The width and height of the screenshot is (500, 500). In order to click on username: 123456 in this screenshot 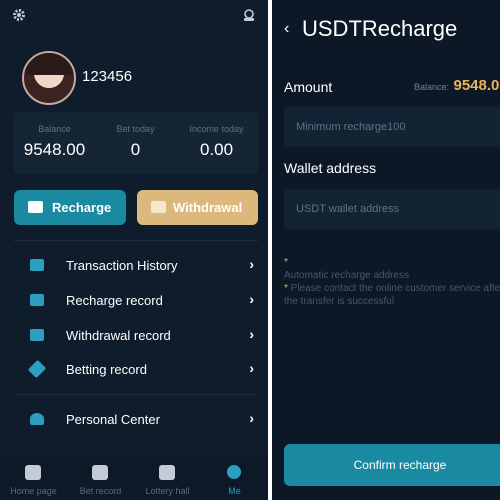, I will do `click(107, 76)`.